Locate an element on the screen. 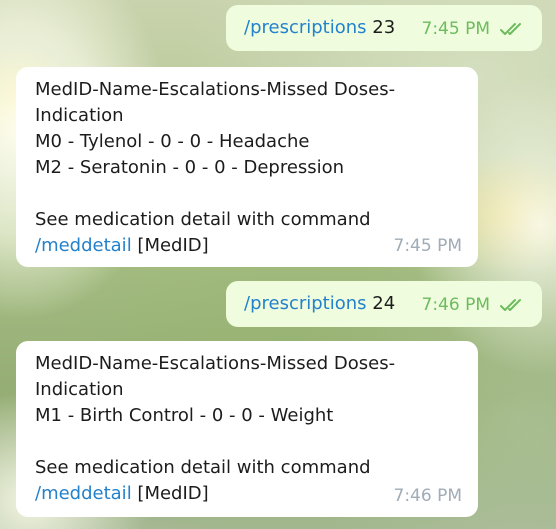 This screenshot has width=556, height=529. outgoing-message: /prescriptions 24 7:46 PM is located at coordinates (384, 304).